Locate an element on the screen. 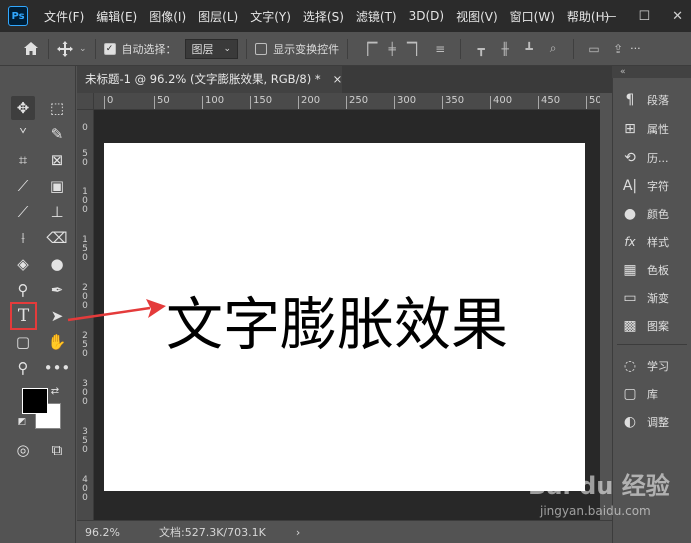 The image size is (691, 543). separator is located at coordinates (348, 48).